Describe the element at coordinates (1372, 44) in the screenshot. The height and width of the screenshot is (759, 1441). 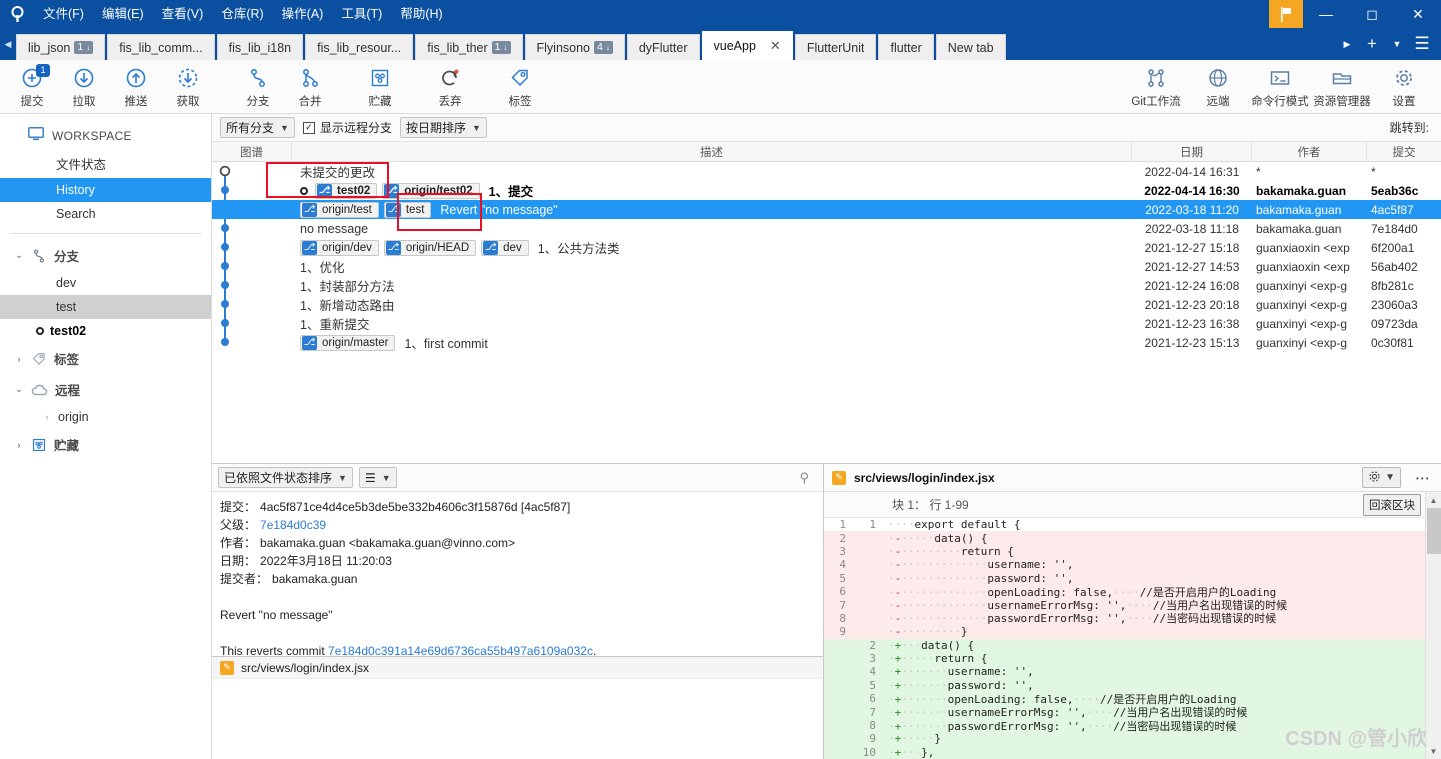
I see `plus-icon: +` at that location.